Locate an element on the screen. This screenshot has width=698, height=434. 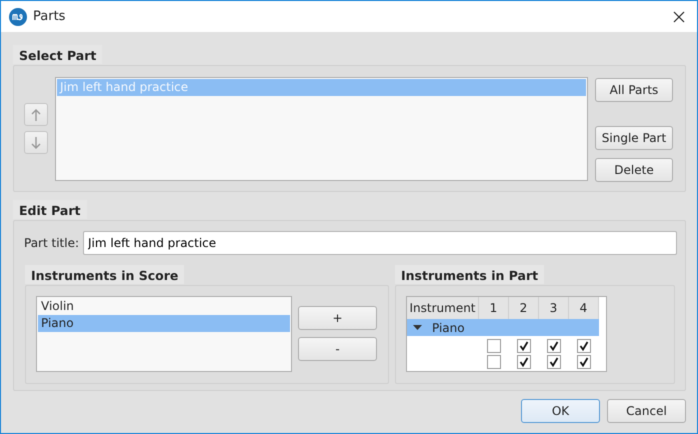
part-button: Delete is located at coordinates (634, 170).